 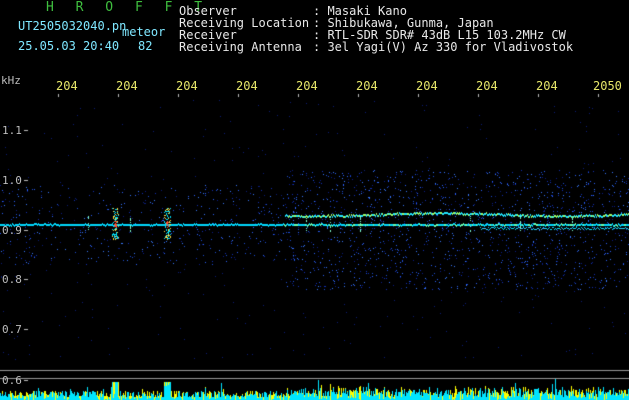 I want to click on detection-tag: meteor, so click(x=144, y=32).